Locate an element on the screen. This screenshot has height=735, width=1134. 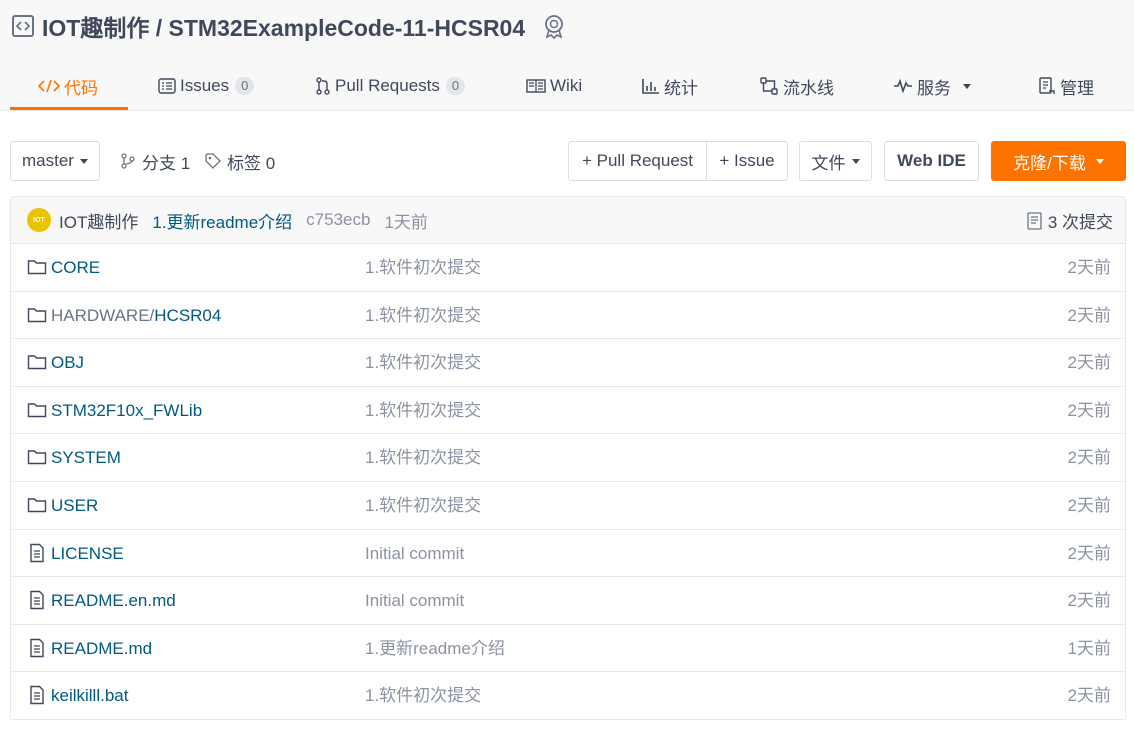
tags-label: 标签 0 is located at coordinates (251, 163).